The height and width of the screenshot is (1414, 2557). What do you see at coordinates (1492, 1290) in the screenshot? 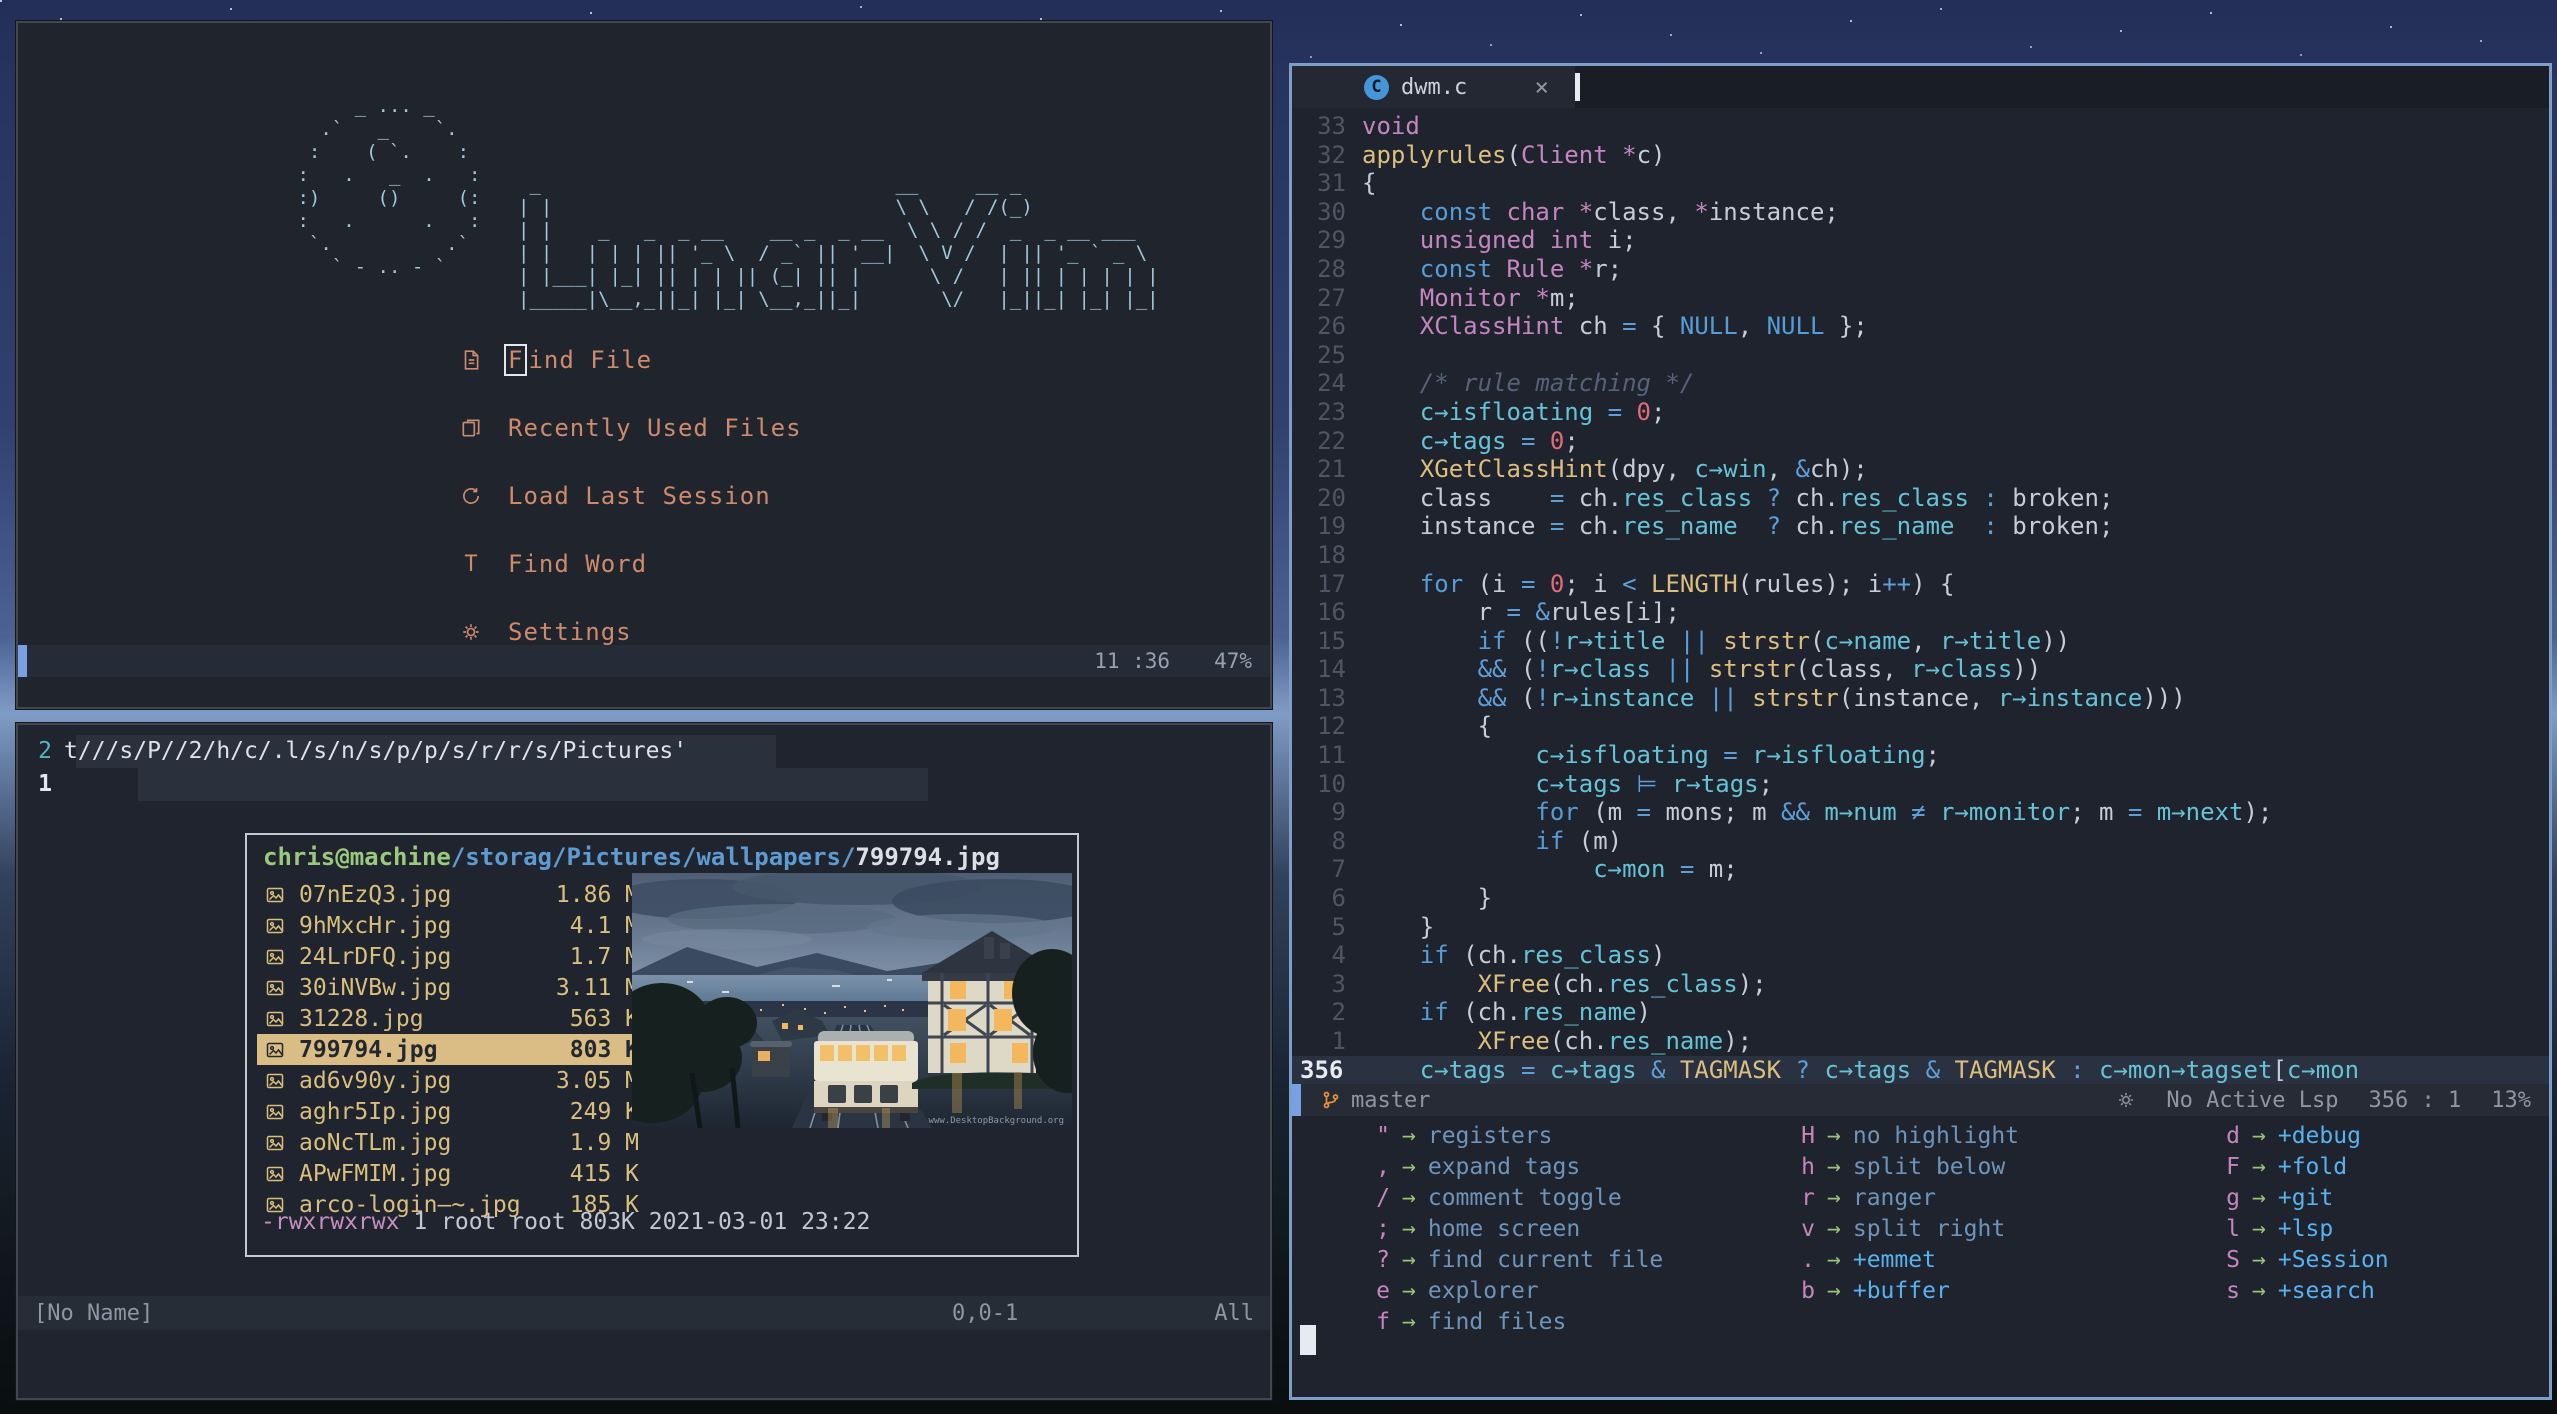
I see `whichkey-binding: e → explorer` at bounding box center [1492, 1290].